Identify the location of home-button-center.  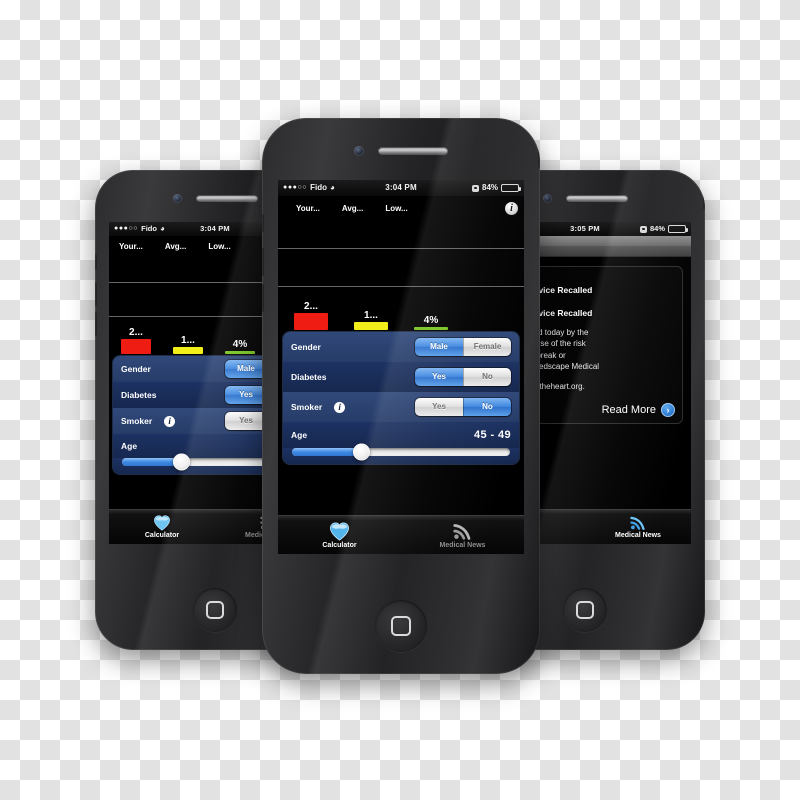
(401, 626).